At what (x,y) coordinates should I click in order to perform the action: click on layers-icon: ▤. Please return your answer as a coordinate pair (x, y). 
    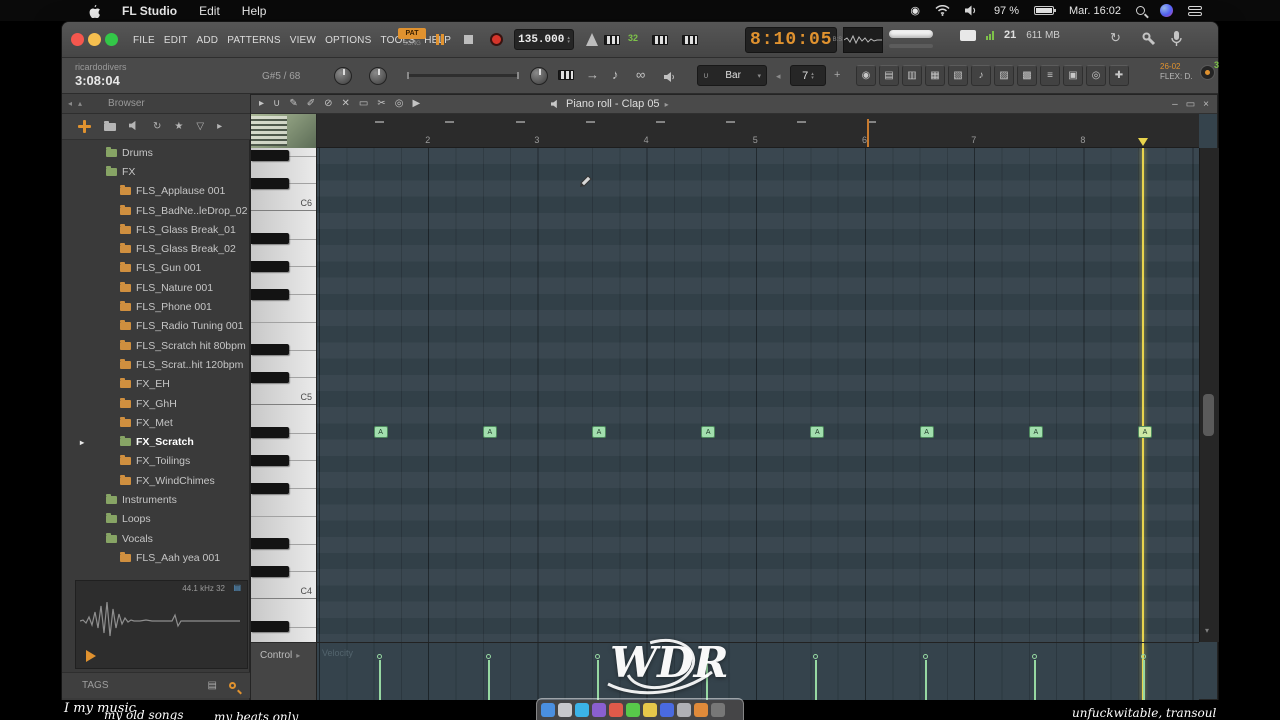
    Looking at the image, I should click on (212, 685).